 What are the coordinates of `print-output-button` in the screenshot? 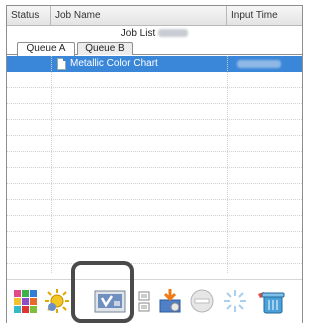 It's located at (170, 301).